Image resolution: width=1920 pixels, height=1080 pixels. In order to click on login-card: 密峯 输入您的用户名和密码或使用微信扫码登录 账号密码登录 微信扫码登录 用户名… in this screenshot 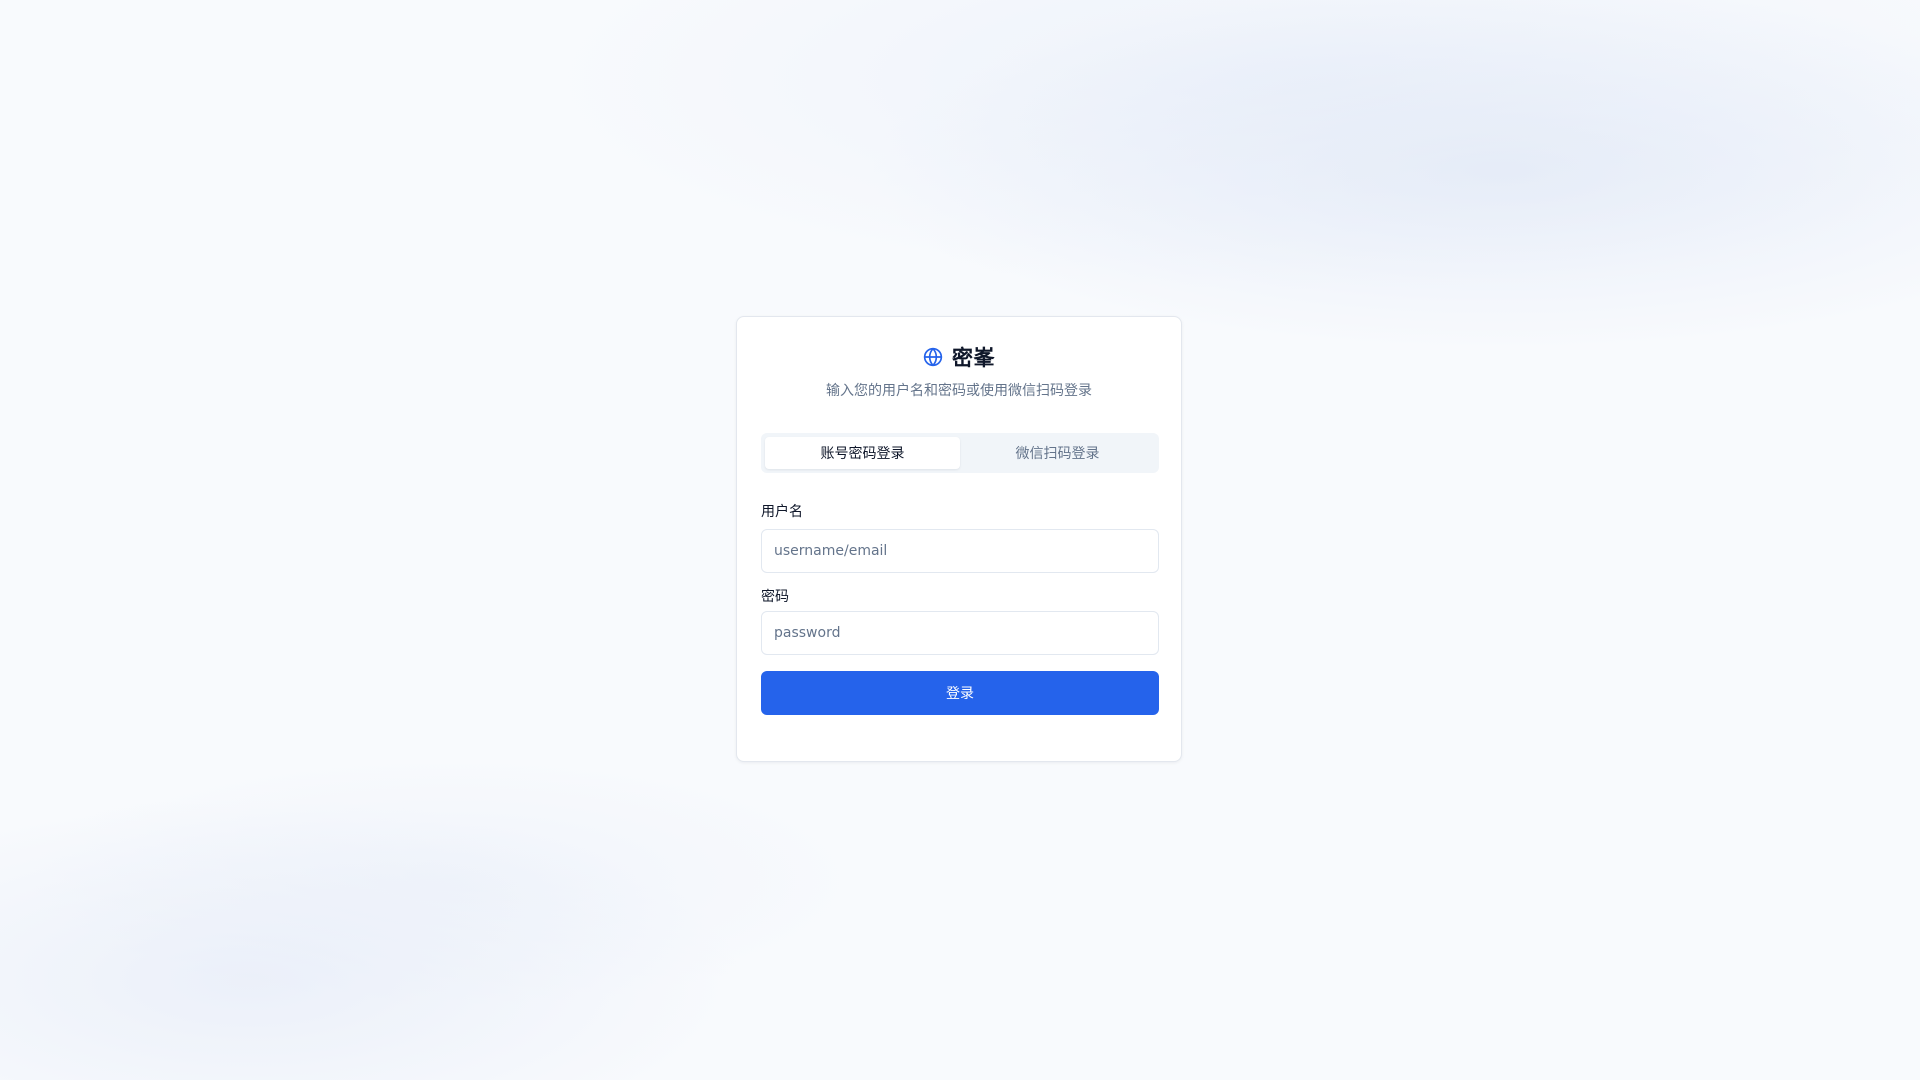, I will do `click(959, 539)`.